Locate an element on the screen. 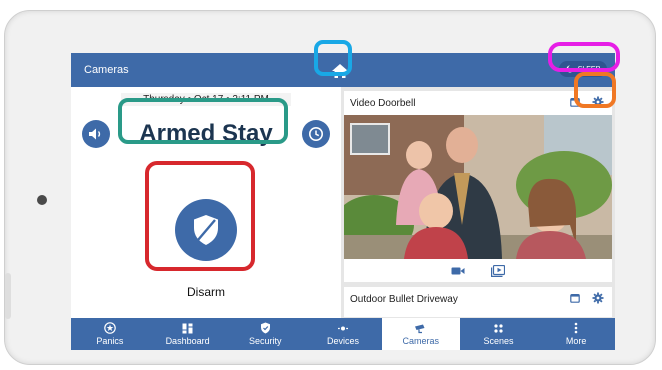 The width and height of the screenshot is (662, 370). camera-title: Video Doorbell is located at coordinates (383, 103).